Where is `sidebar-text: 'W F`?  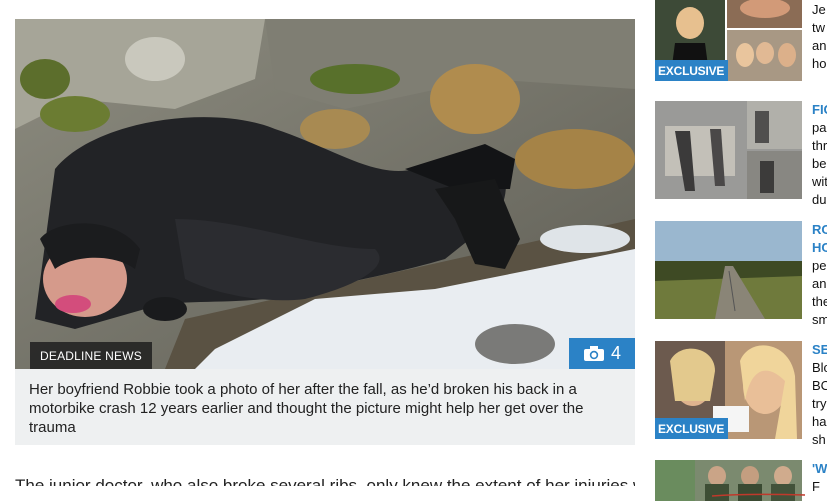 sidebar-text: 'W F is located at coordinates (819, 478).